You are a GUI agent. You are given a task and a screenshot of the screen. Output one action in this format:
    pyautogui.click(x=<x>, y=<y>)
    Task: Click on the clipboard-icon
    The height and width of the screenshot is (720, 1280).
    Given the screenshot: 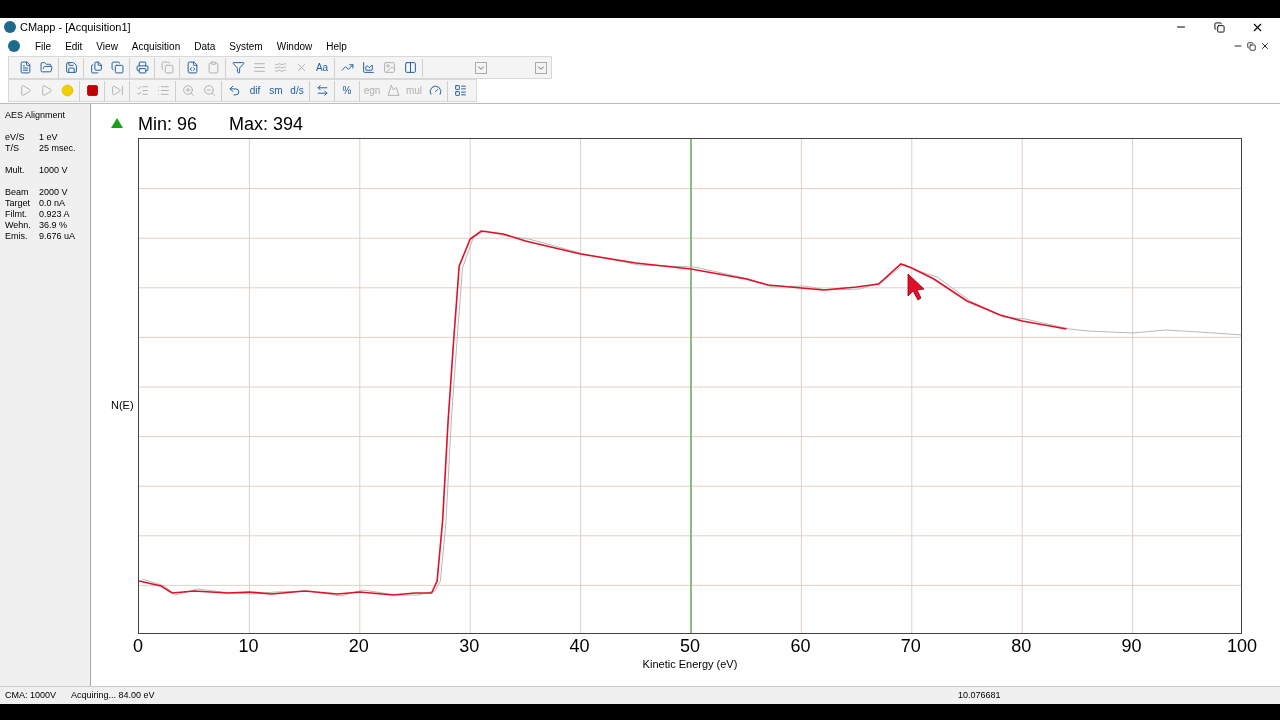 What is the action you would take?
    pyautogui.click(x=213, y=67)
    